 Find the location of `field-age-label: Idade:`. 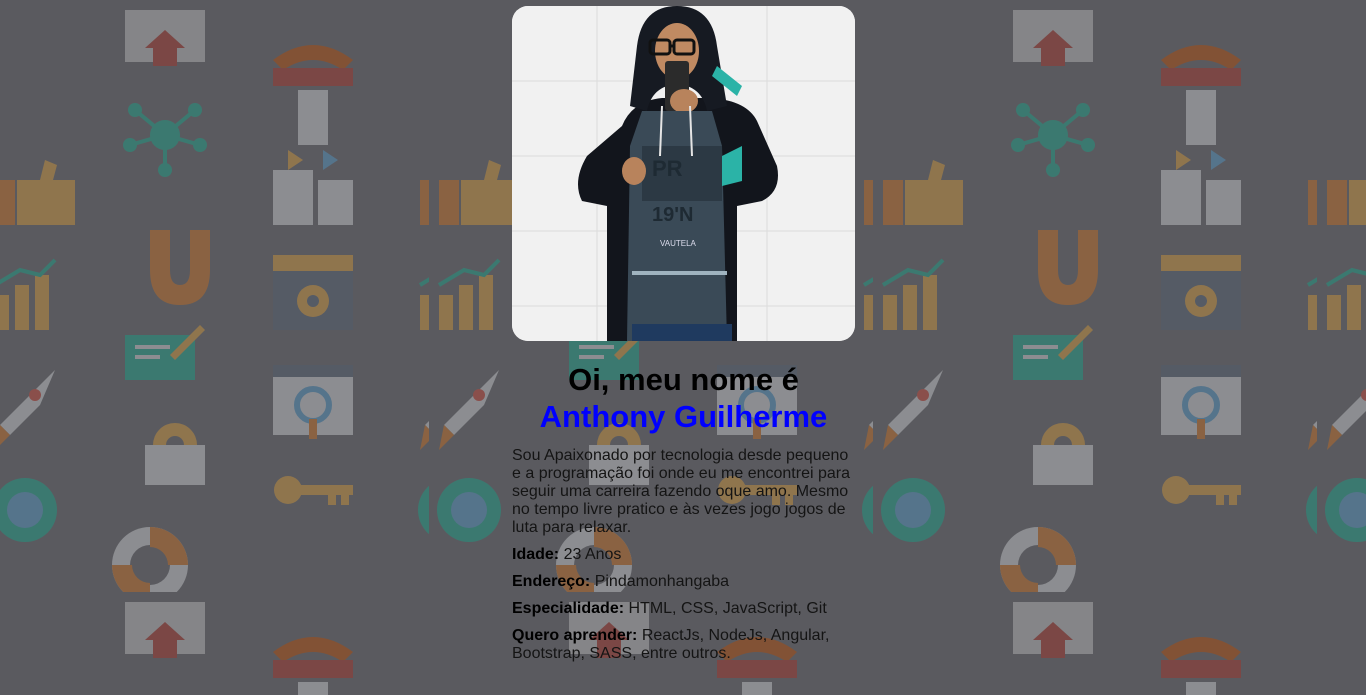

field-age-label: Idade: is located at coordinates (536, 554).